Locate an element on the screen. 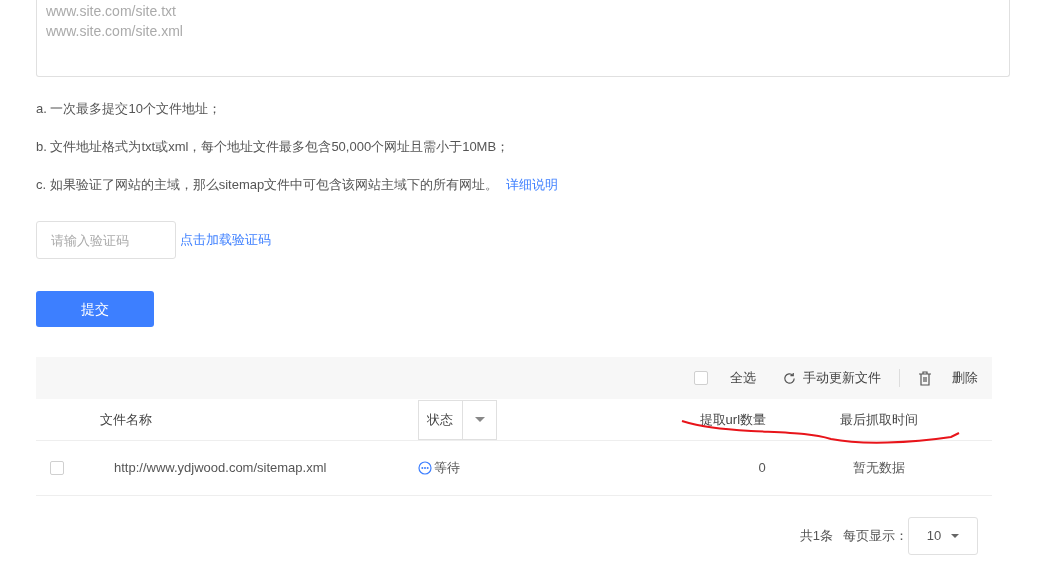 The height and width of the screenshot is (585, 1046). refresh-button: 手动更新文件 is located at coordinates (831, 378).